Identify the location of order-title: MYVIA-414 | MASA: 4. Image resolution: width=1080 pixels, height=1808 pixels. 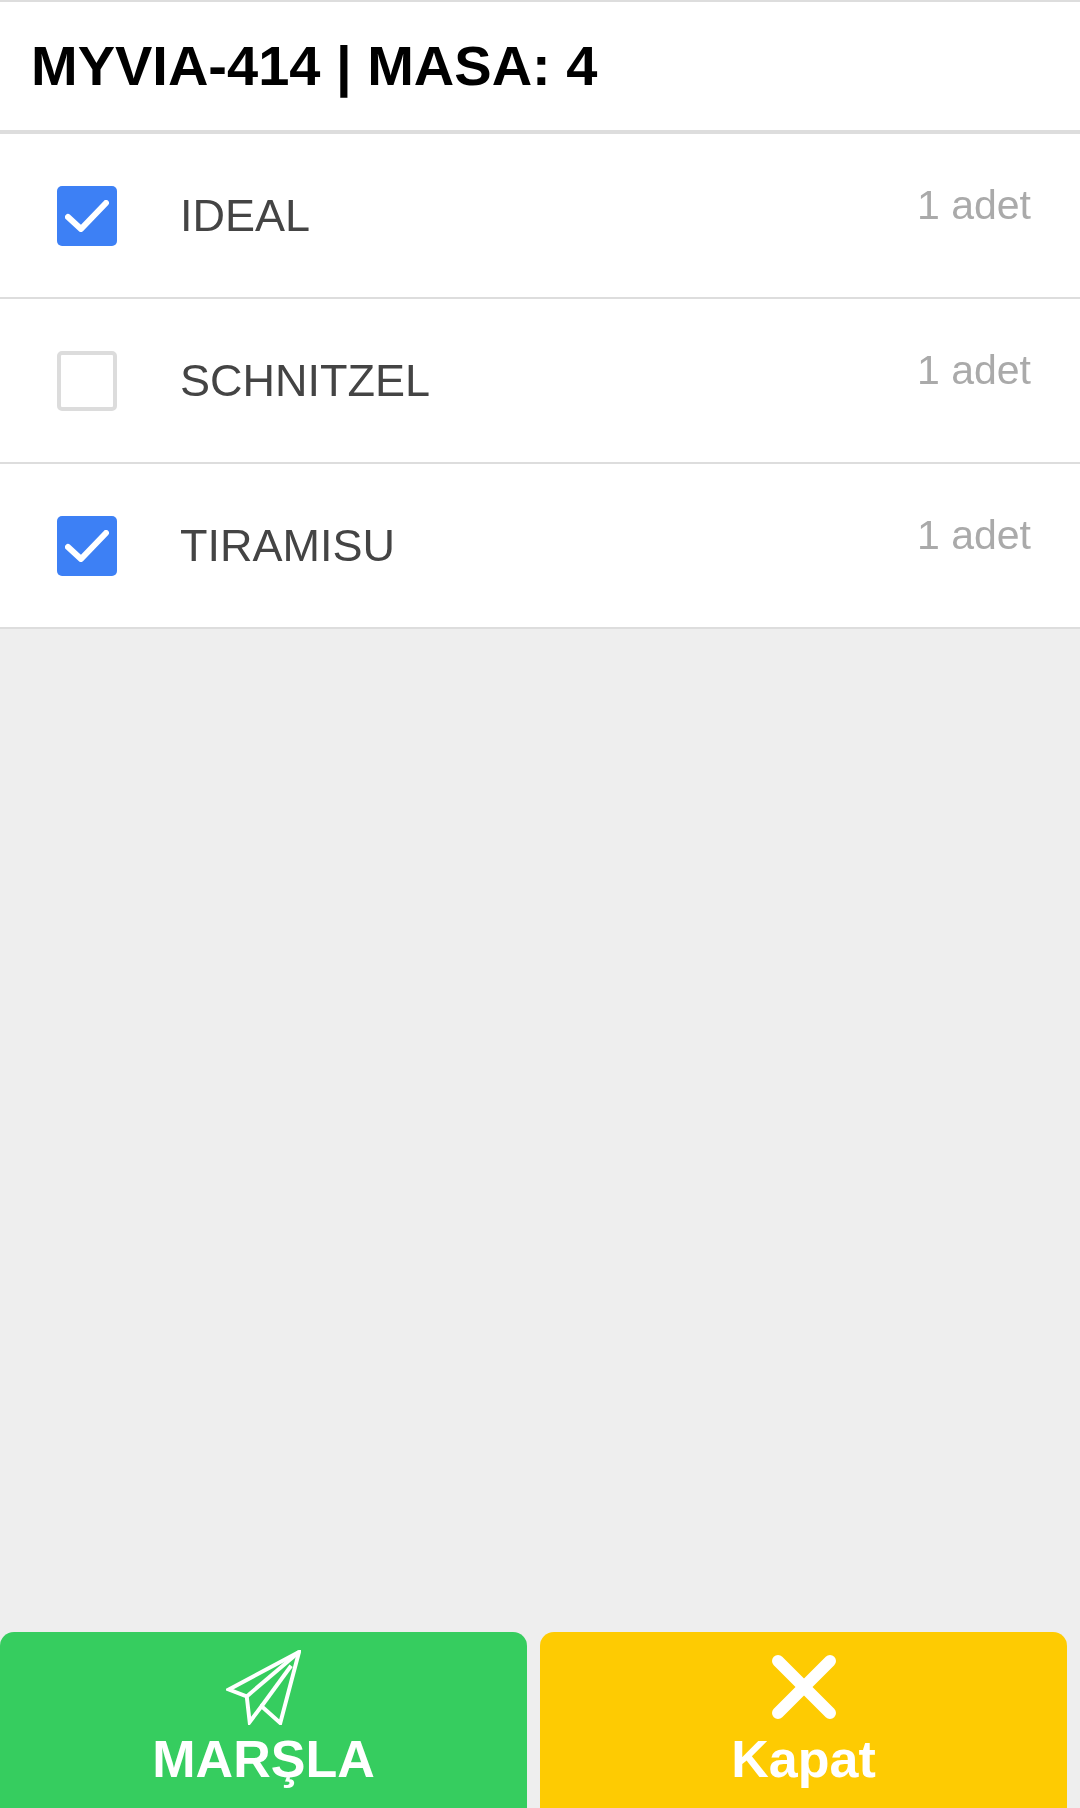
(314, 66).